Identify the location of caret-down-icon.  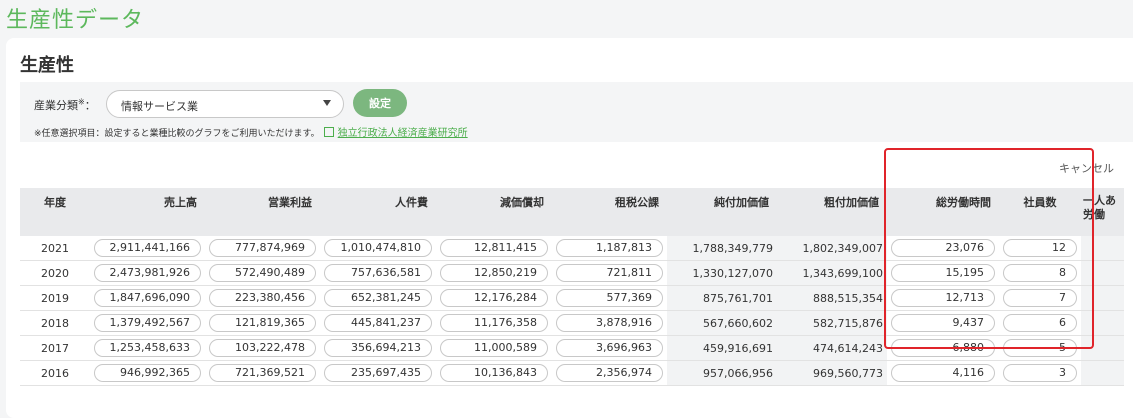
(327, 103).